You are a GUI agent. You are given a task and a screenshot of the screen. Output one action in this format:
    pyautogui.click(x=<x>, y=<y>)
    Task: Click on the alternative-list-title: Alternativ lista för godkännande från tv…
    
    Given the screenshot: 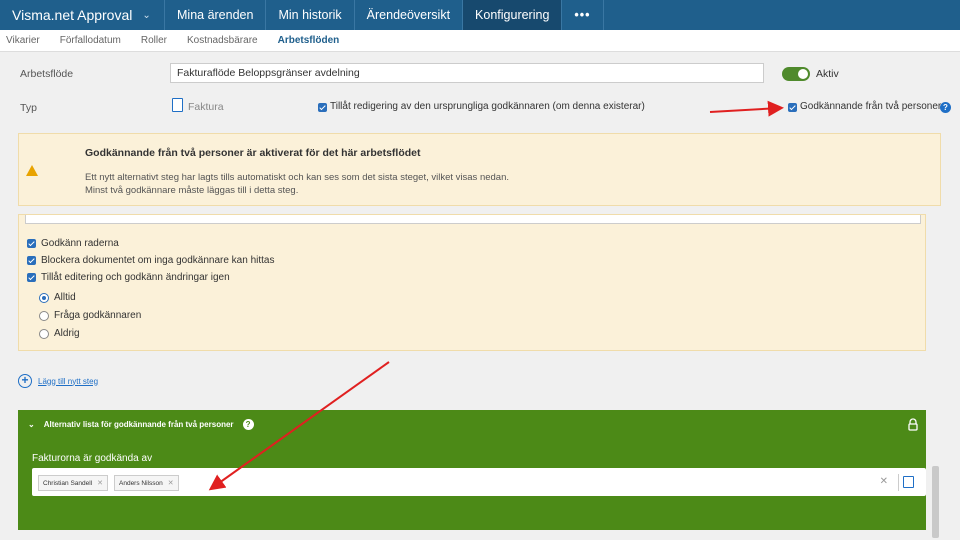 What is the action you would take?
    pyautogui.click(x=138, y=424)
    